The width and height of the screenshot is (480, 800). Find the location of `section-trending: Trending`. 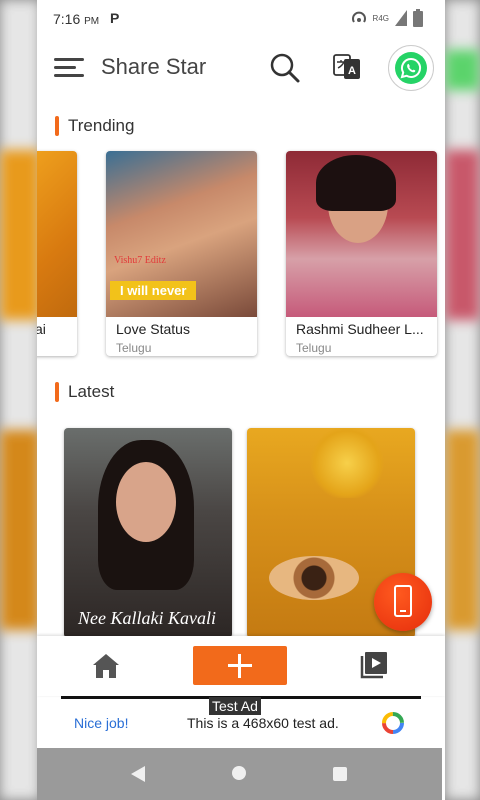

section-trending: Trending is located at coordinates (94, 126).